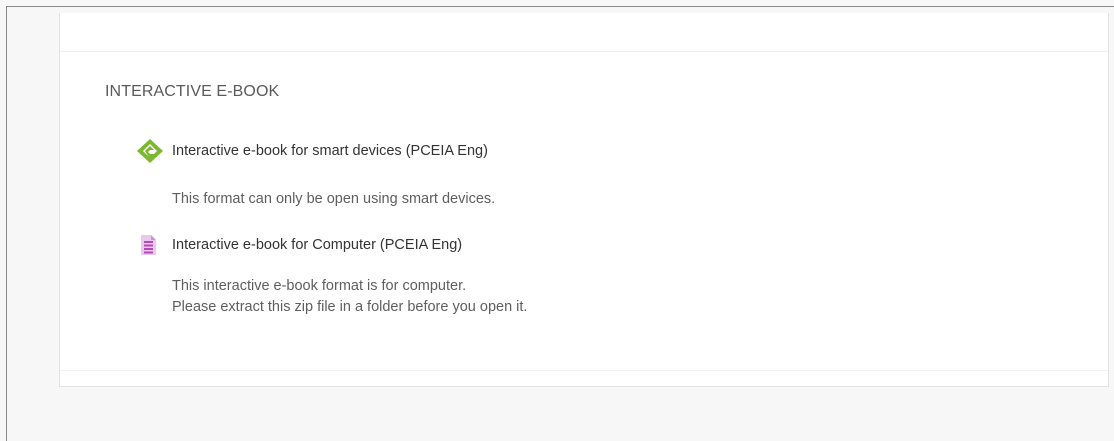 This screenshot has width=1114, height=441. I want to click on epub-icon, so click(151, 151).